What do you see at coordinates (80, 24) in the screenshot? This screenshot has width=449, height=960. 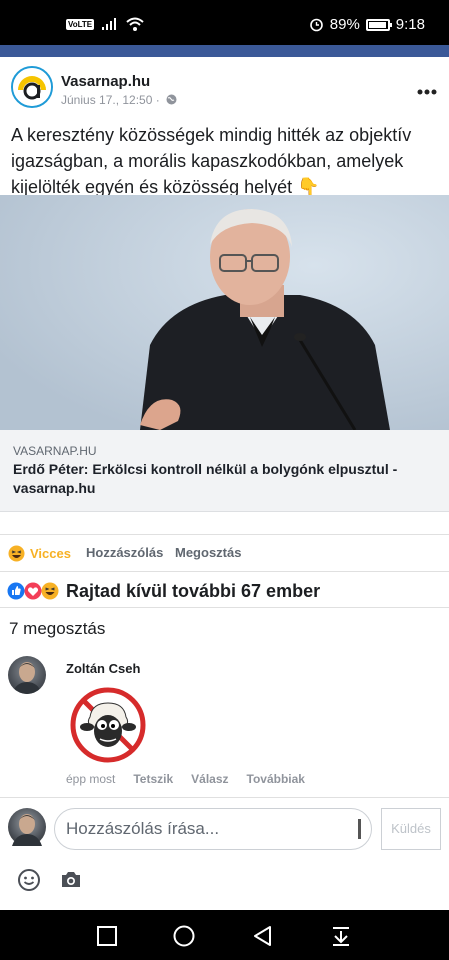 I see `volte-icon: VoLTE` at bounding box center [80, 24].